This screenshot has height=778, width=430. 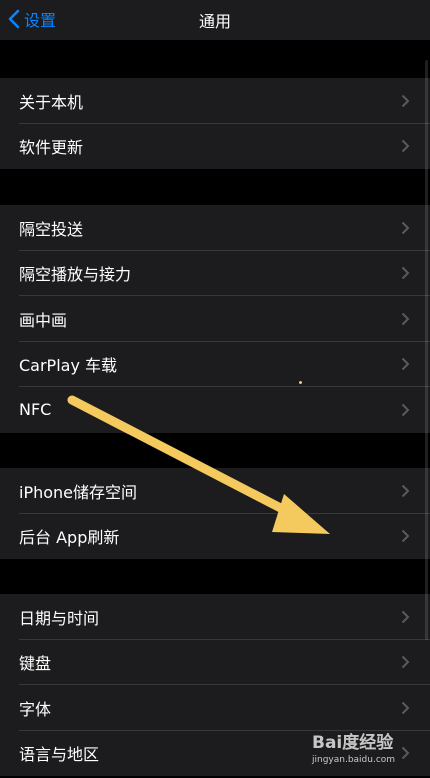 What do you see at coordinates (215, 364) in the screenshot?
I see `settings-row-carplay: CarPlay 车载` at bounding box center [215, 364].